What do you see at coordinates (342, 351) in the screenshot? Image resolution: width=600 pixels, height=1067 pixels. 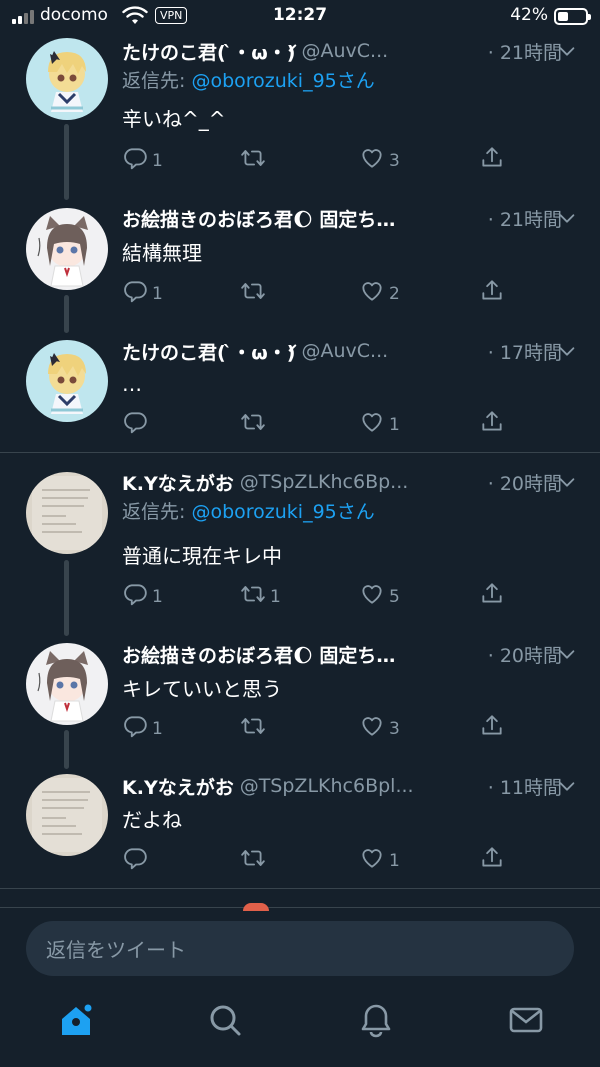 I see `tweet-header: たけのこ君( ̀・ω・́) @AuvC... · 17時間` at bounding box center [342, 351].